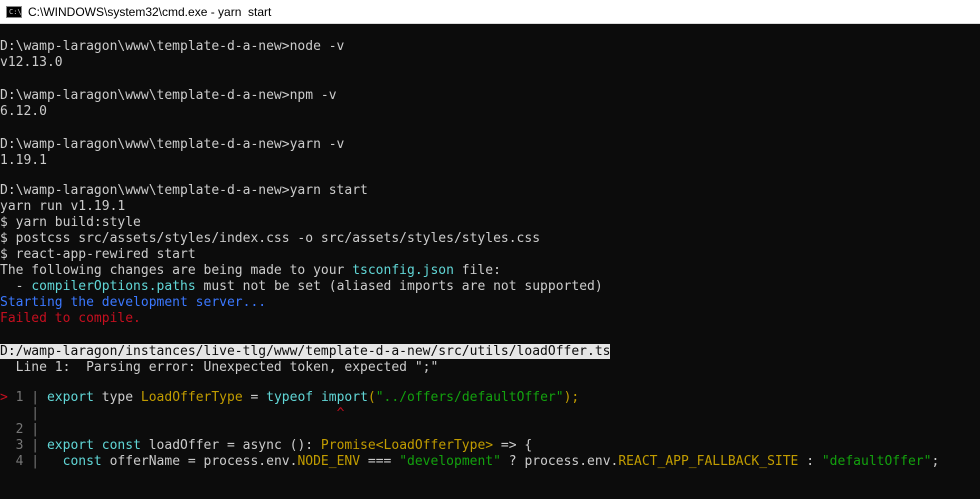 Image resolution: width=980 pixels, height=499 pixels. What do you see at coordinates (935, 461) in the screenshot?
I see `code-semicolon: ;` at bounding box center [935, 461].